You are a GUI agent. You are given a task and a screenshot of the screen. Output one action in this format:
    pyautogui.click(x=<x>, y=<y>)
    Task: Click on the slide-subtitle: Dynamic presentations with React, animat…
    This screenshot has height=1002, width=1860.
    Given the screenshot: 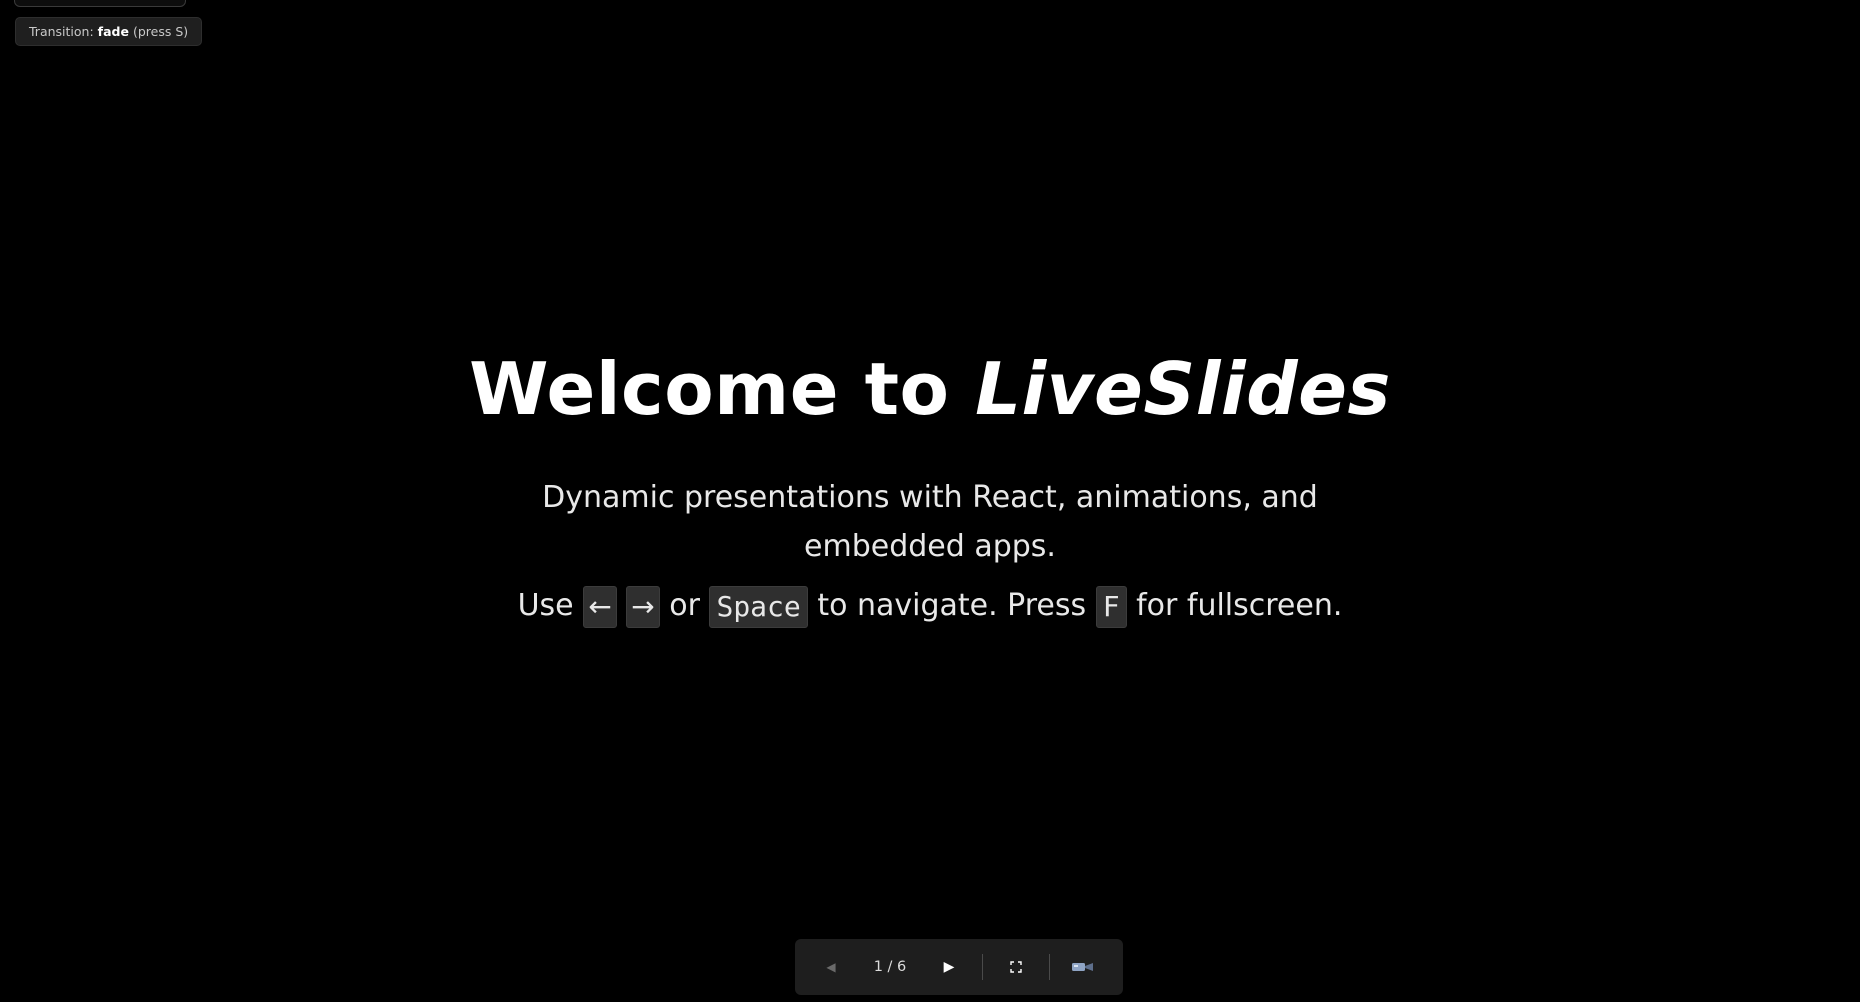 What is the action you would take?
    pyautogui.click(x=930, y=522)
    